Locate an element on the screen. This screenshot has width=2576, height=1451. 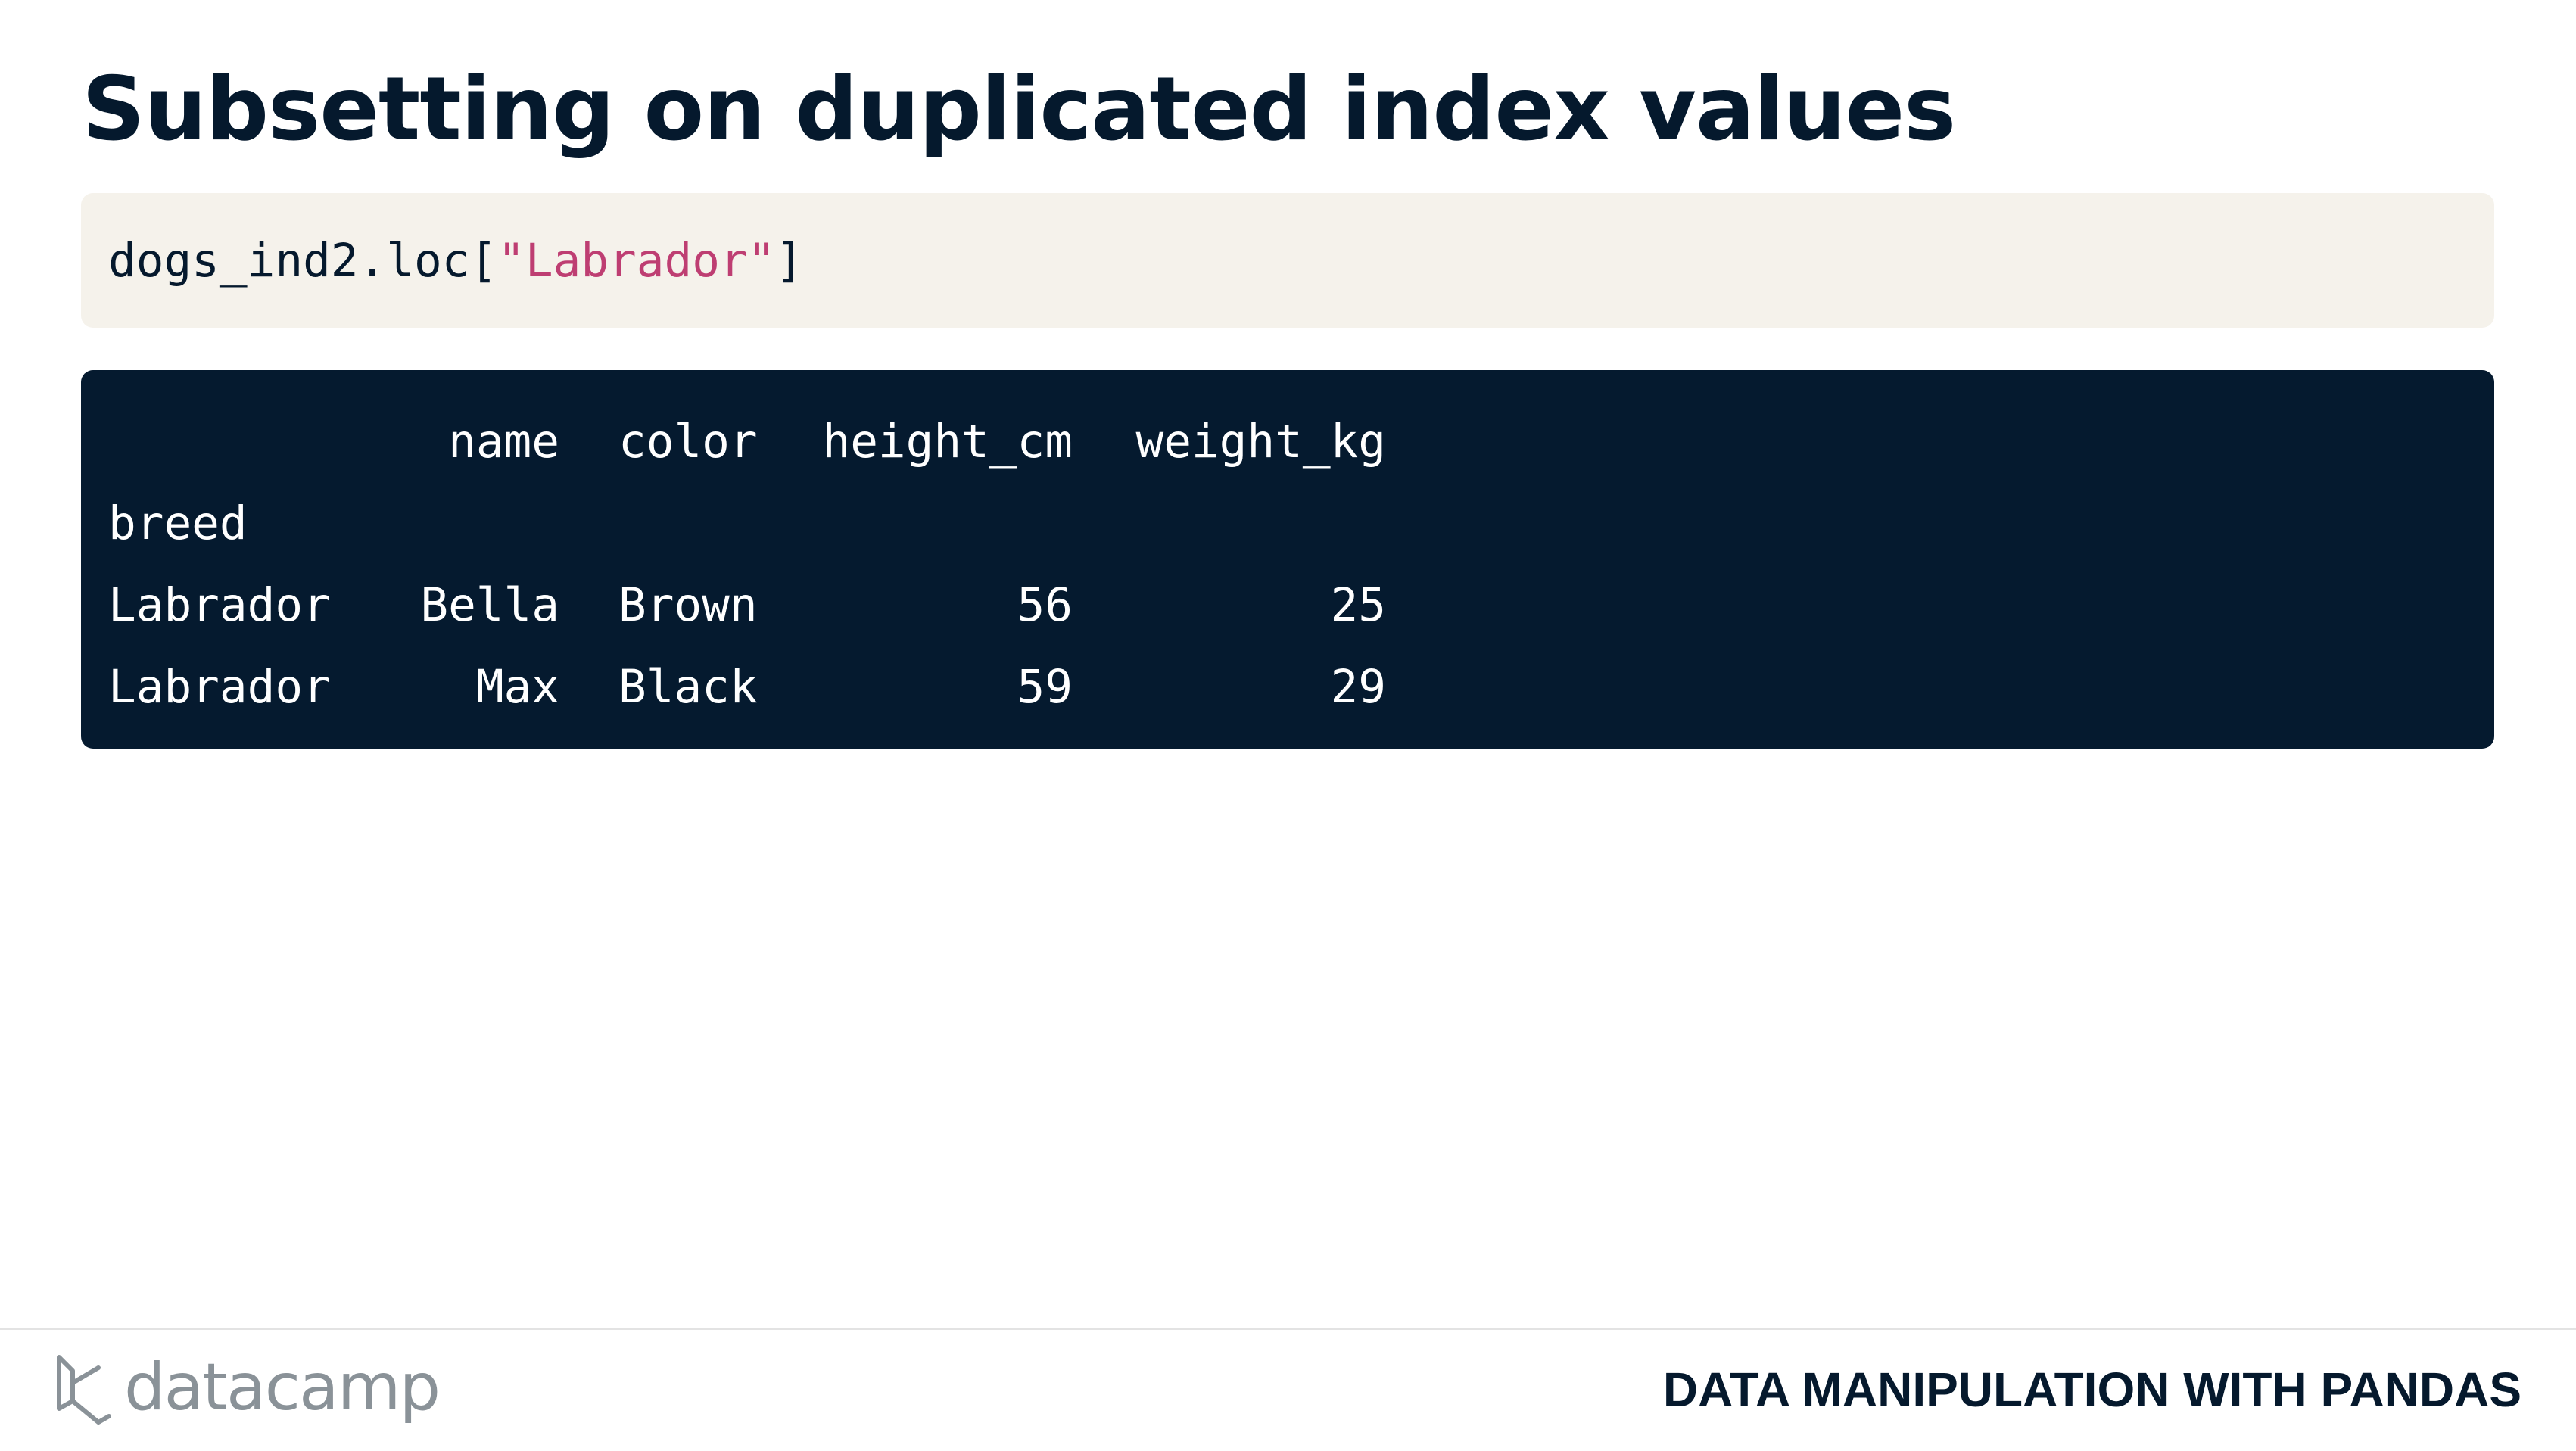
column-header: height_cm is located at coordinates (947, 442).